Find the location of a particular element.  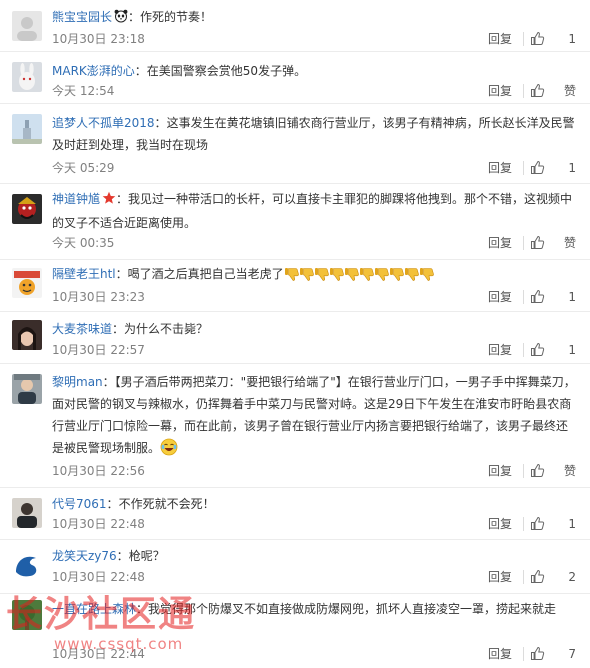

like-count: 2 is located at coordinates (572, 577).